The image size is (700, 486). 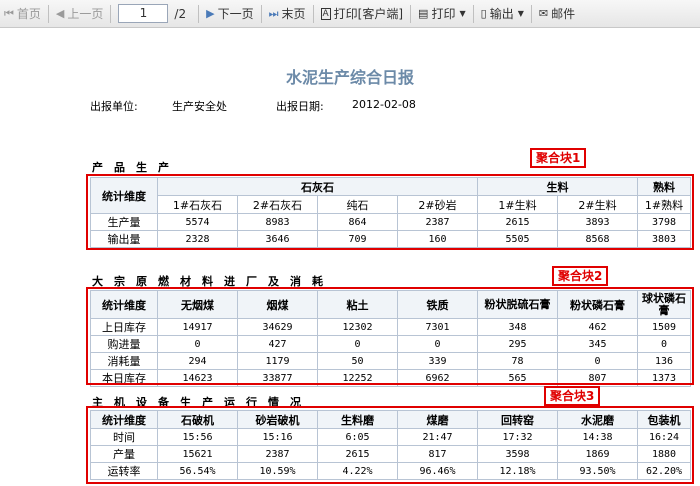 I want to click on unit-value: 生产安全处, so click(x=199, y=106).